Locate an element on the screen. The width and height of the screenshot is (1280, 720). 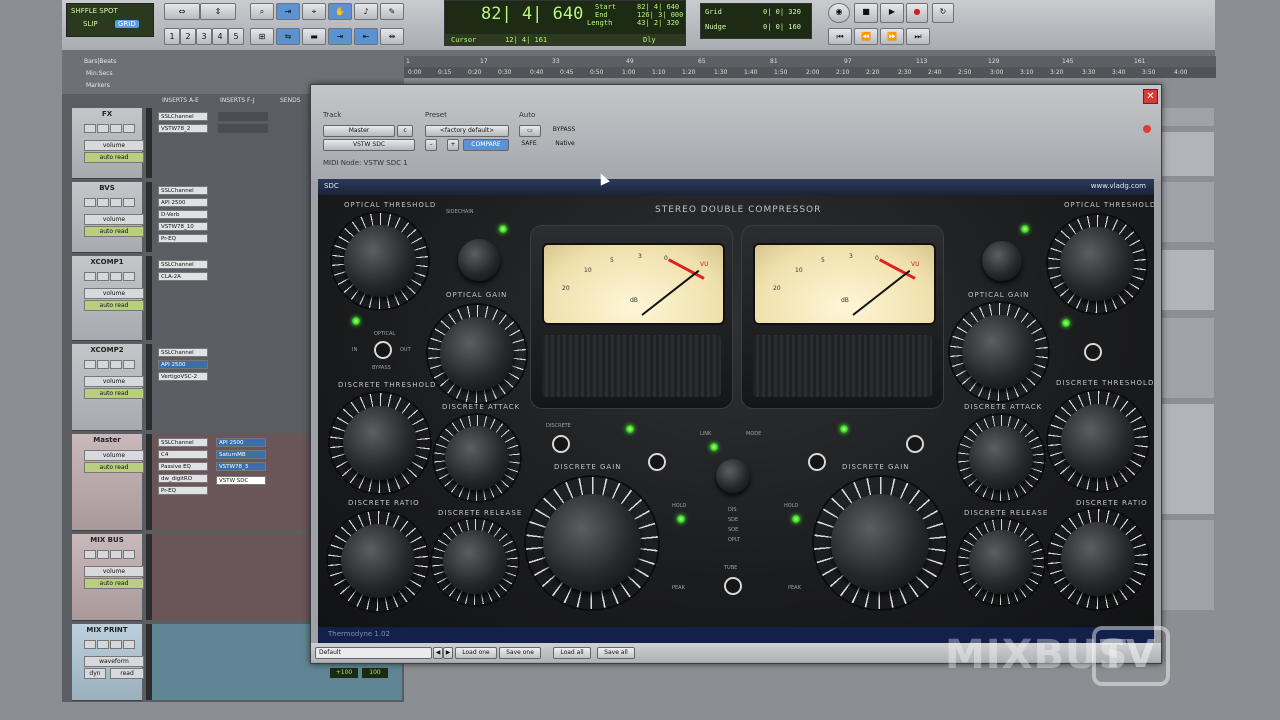
go-to-end-button: ⏭ is located at coordinates (918, 36).